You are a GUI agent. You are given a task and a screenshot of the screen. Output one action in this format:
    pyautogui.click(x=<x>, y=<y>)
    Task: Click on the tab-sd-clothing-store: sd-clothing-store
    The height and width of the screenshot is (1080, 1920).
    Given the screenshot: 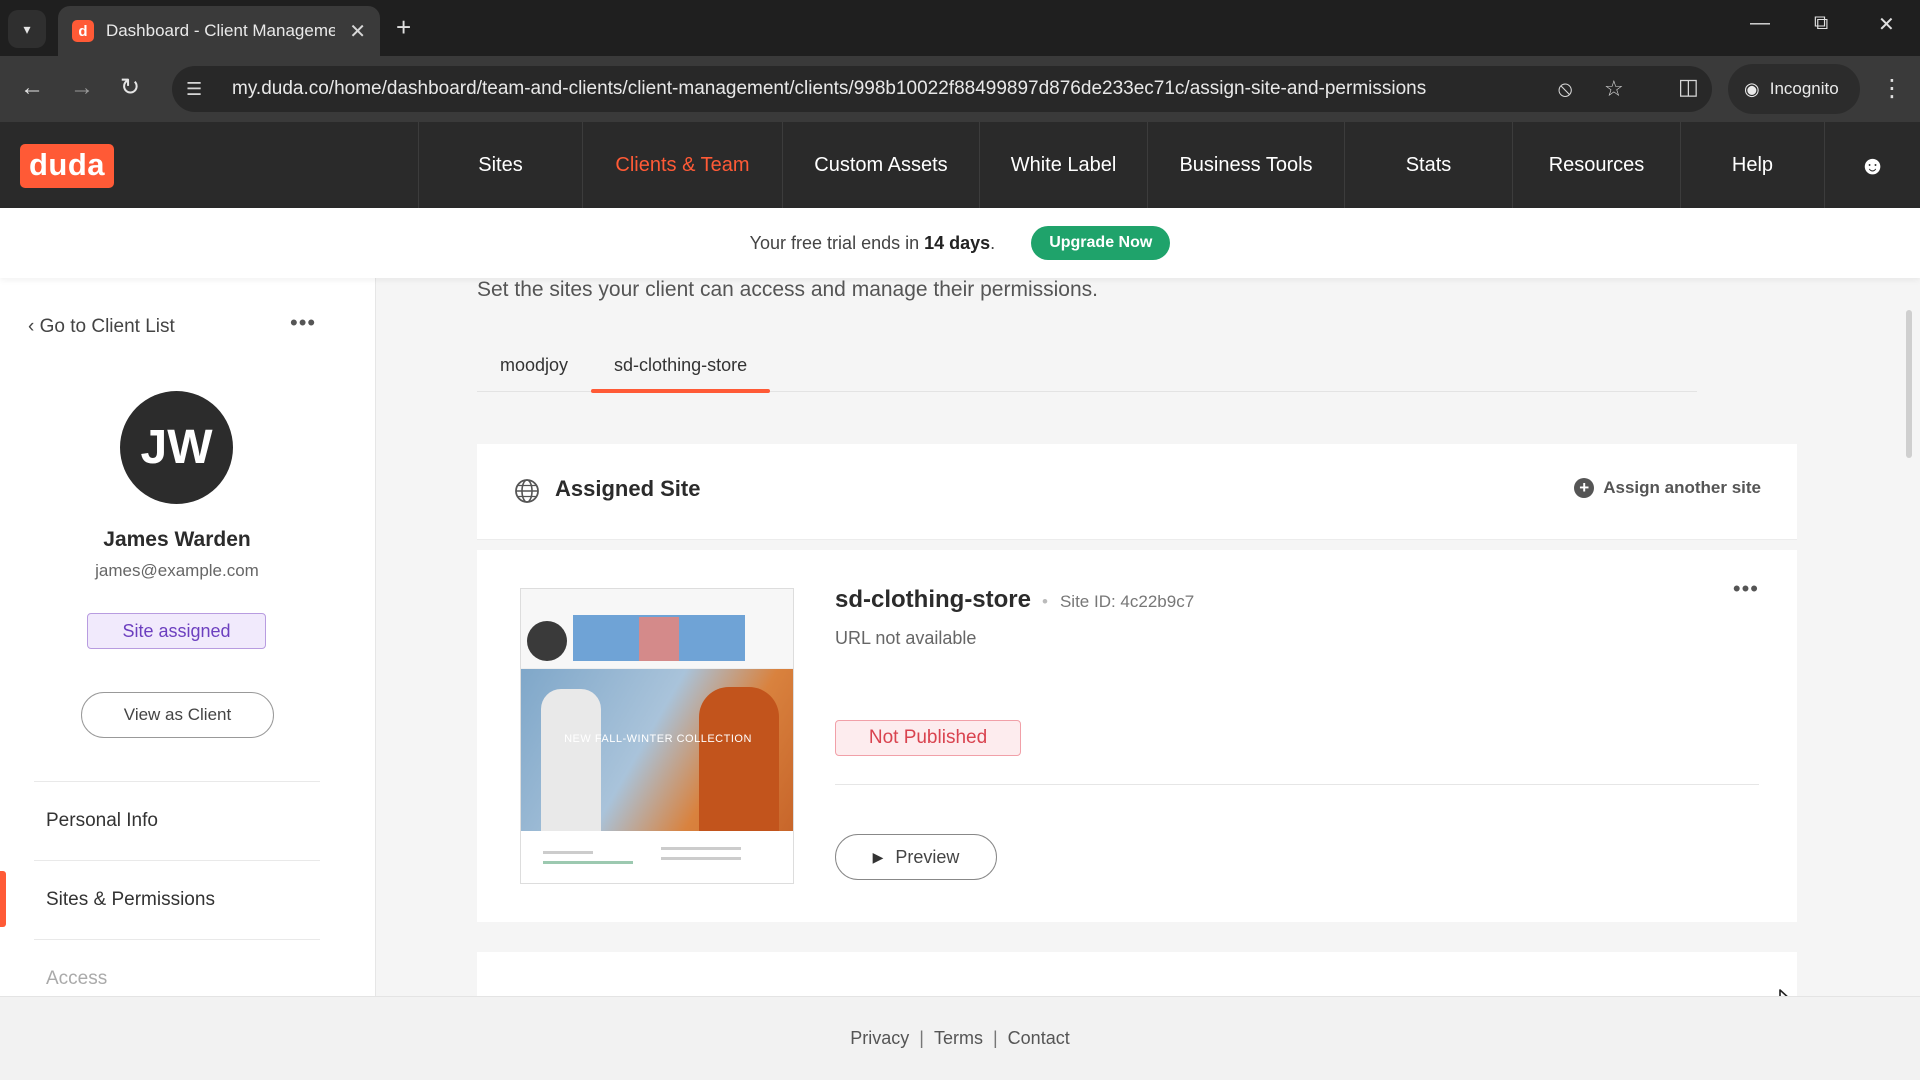 What is the action you would take?
    pyautogui.click(x=681, y=365)
    